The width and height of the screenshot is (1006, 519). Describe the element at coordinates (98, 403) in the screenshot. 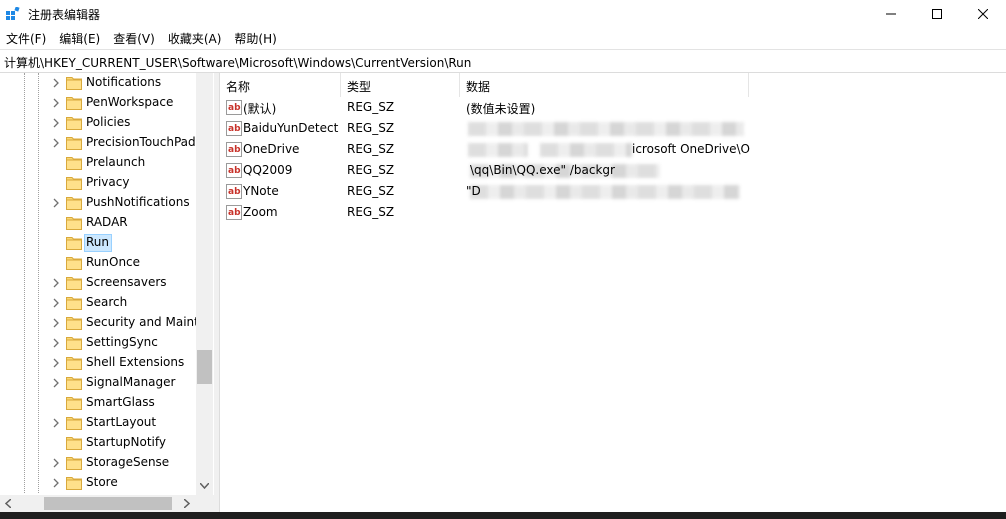

I see `tree-item: SmartGlass` at that location.